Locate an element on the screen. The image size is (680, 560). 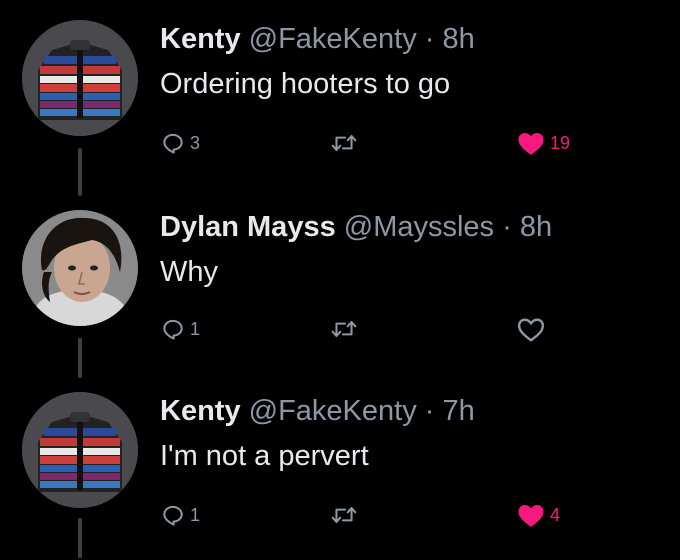
like-count: 19 is located at coordinates (560, 142).